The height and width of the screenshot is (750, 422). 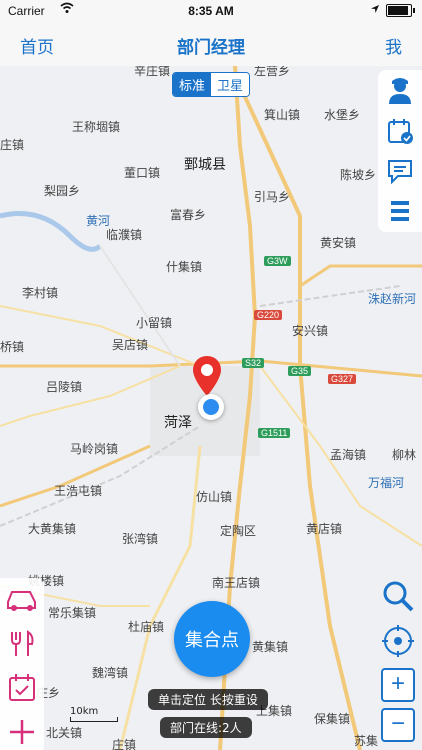 What do you see at coordinates (130, 345) in the screenshot?
I see `place-label: 吴店镇` at bounding box center [130, 345].